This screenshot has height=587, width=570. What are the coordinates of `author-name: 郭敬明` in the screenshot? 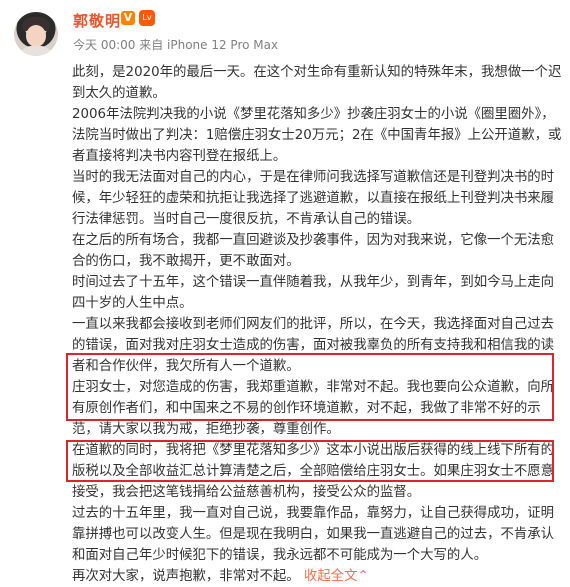 It's located at (97, 20).